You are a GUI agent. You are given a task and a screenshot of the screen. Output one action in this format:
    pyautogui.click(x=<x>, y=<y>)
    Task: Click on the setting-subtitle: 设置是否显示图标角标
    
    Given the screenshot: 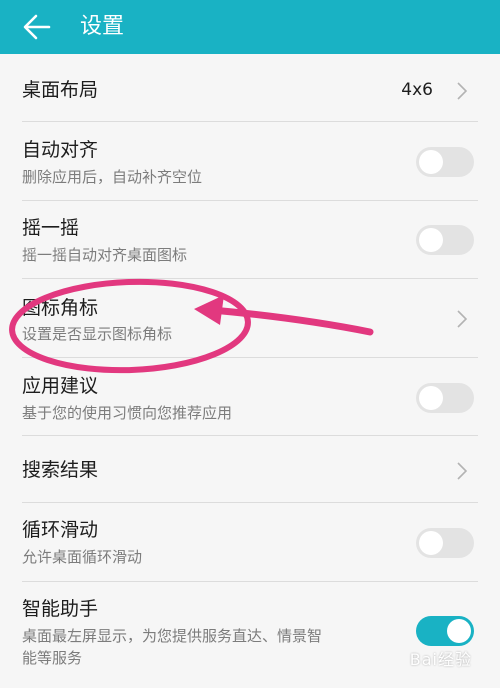 What is the action you would take?
    pyautogui.click(x=97, y=334)
    